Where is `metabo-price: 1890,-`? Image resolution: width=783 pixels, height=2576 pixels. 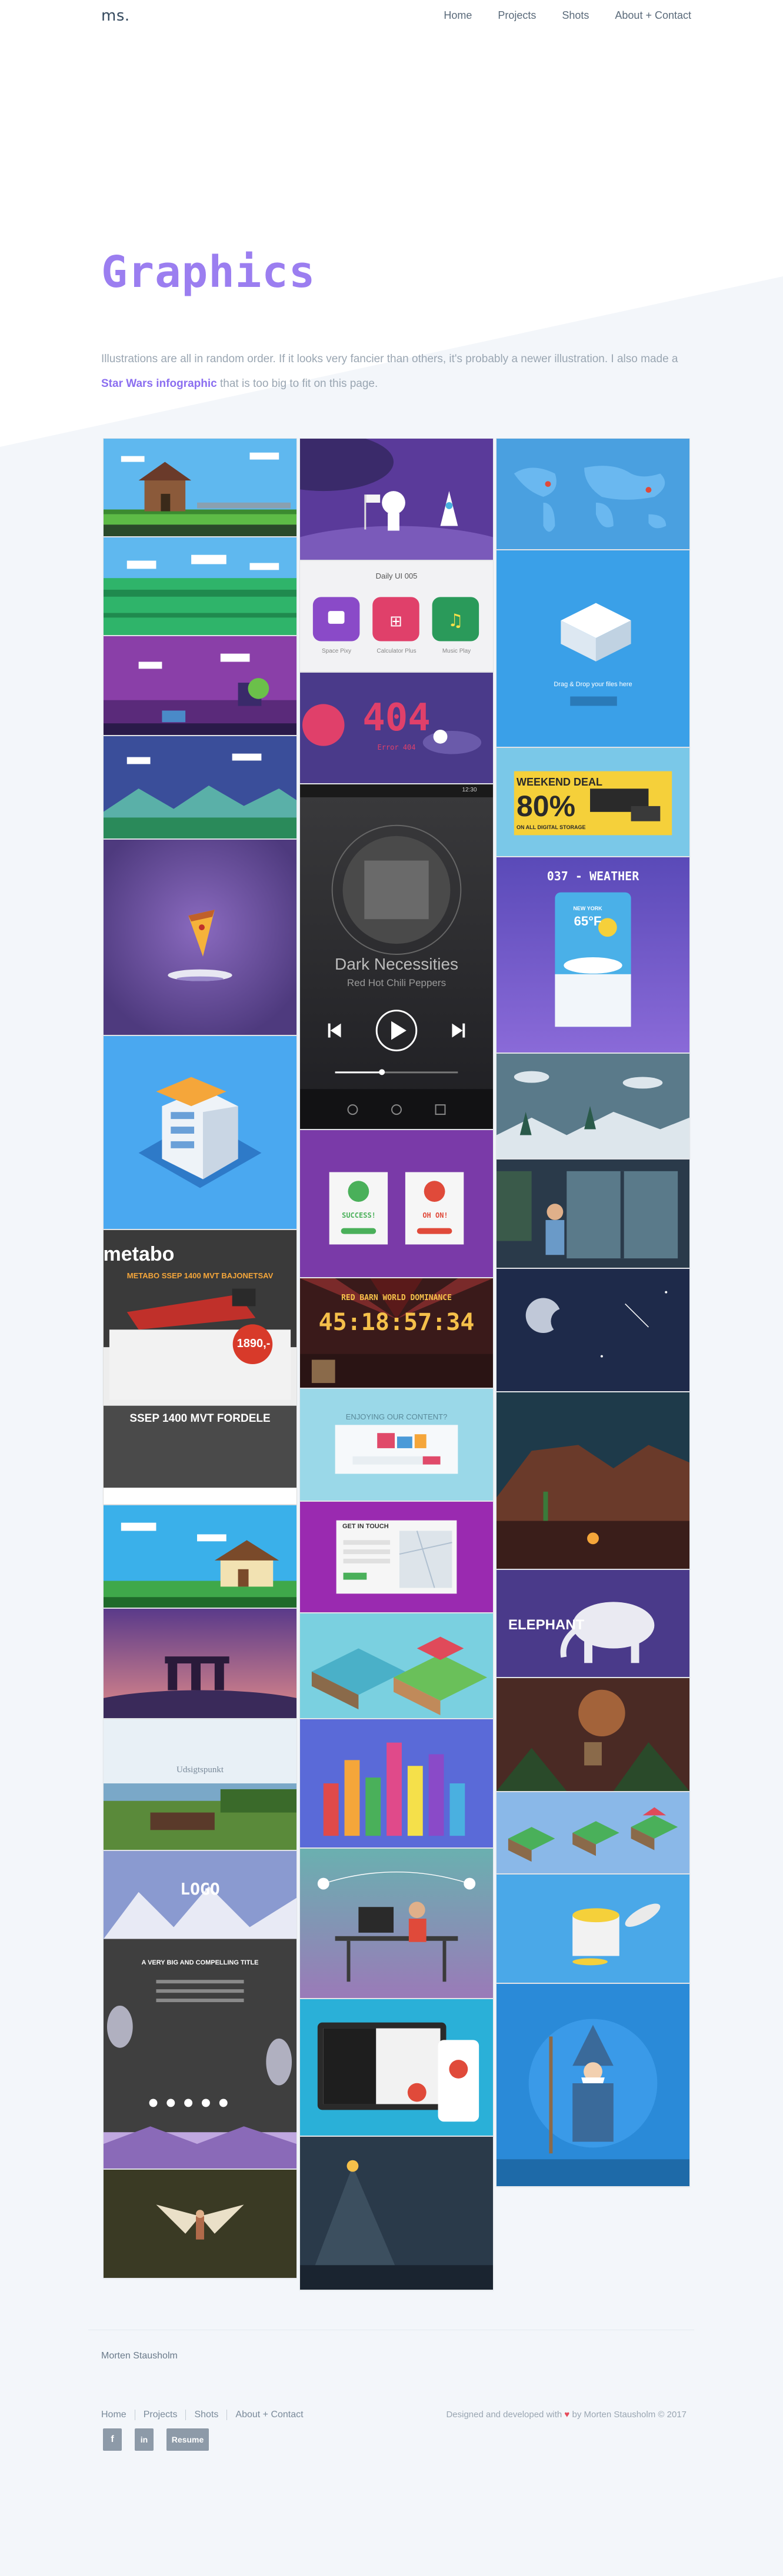
metabo-price: 1890,- is located at coordinates (254, 1343).